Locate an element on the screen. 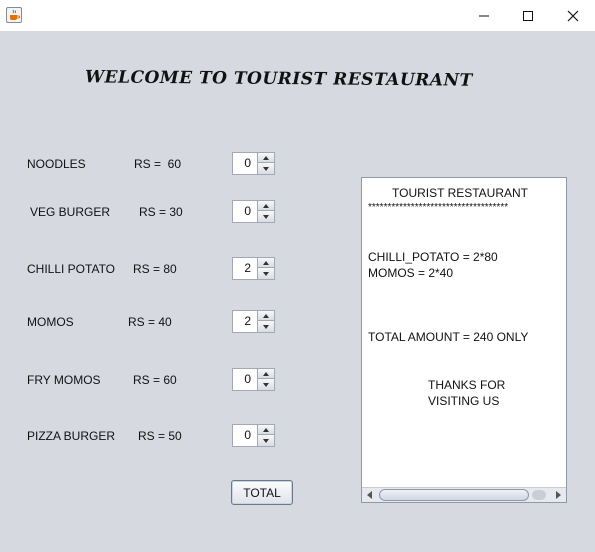 The width and height of the screenshot is (595, 552). qty-spinner-chilli-potato: 2 is located at coordinates (253, 268).